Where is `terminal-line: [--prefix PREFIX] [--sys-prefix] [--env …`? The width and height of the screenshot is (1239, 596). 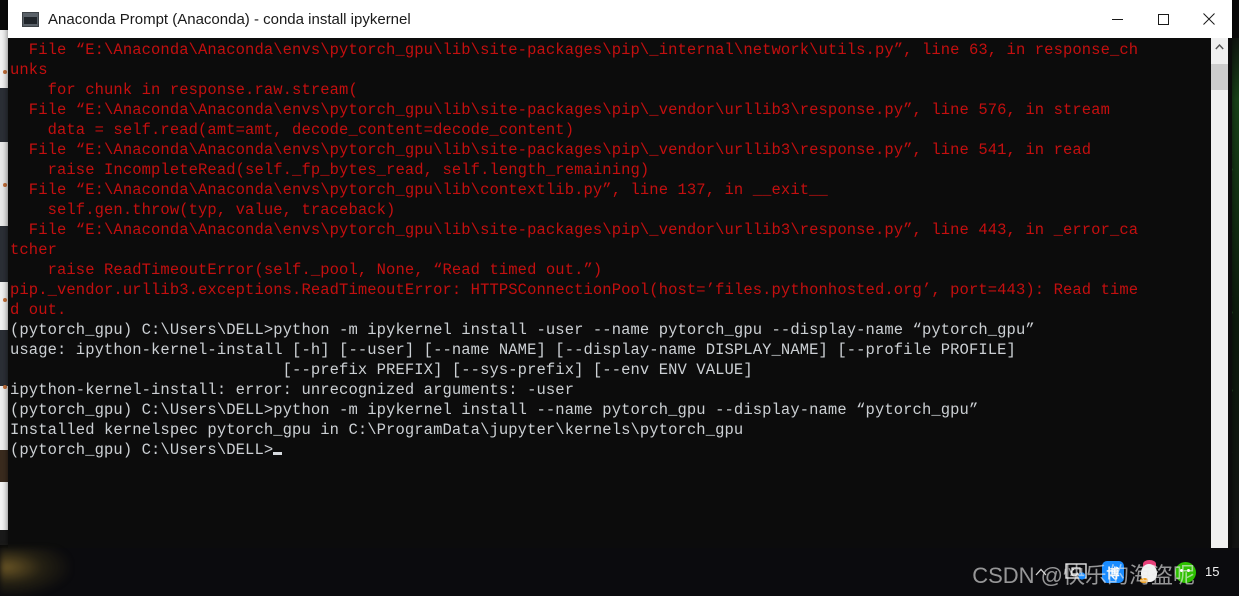 terminal-line: [--prefix PREFIX] [--sys-prefix] [--env … is located at coordinates (381, 370).